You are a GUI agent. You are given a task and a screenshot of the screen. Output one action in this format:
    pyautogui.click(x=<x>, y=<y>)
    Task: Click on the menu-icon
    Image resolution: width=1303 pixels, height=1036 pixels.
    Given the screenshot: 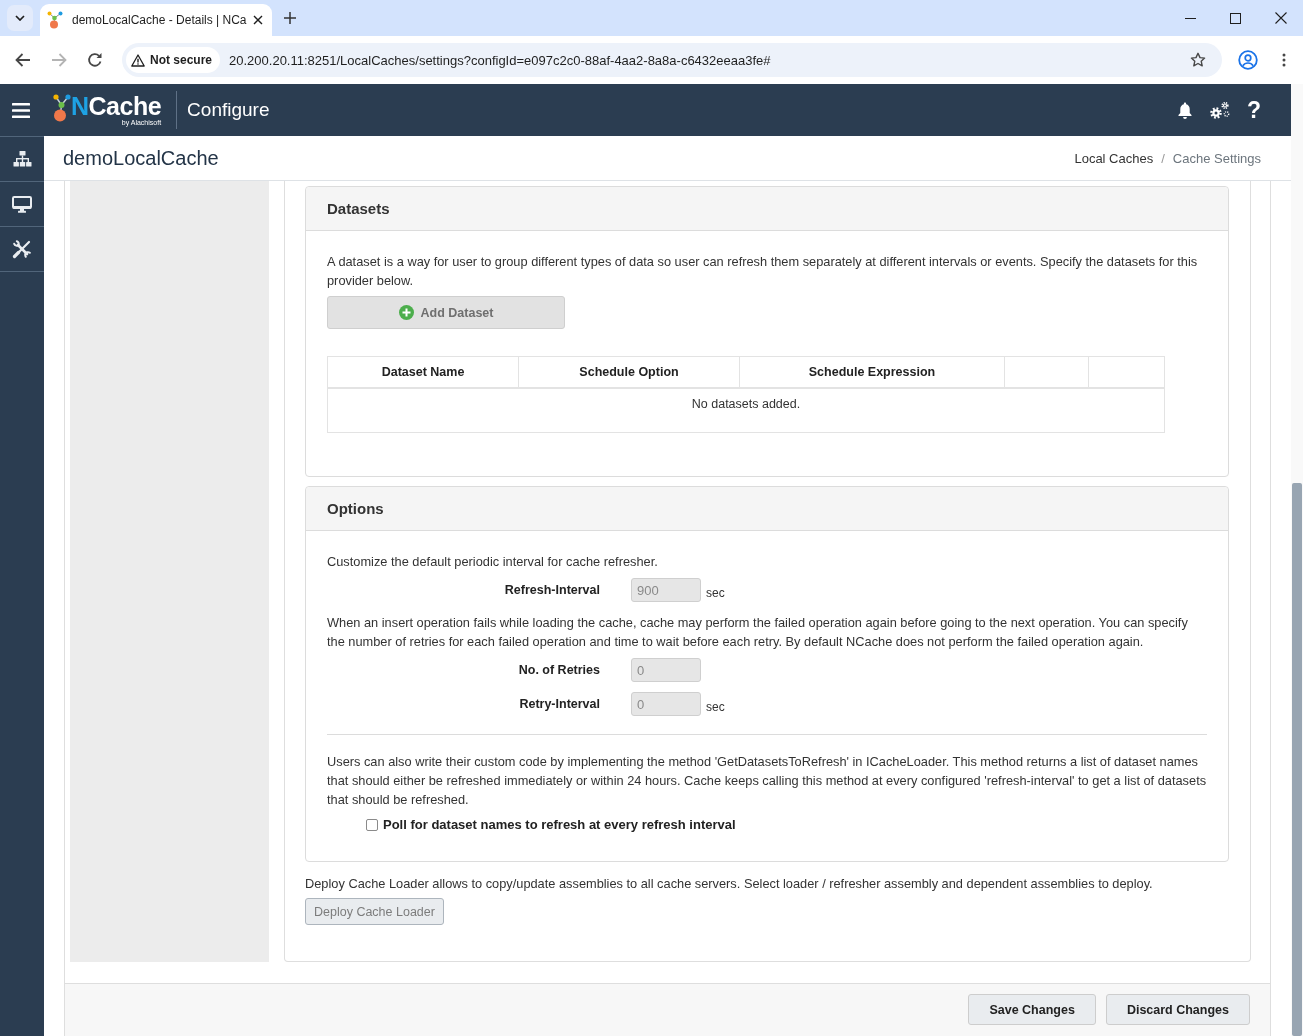 What is the action you would take?
    pyautogui.click(x=21, y=110)
    